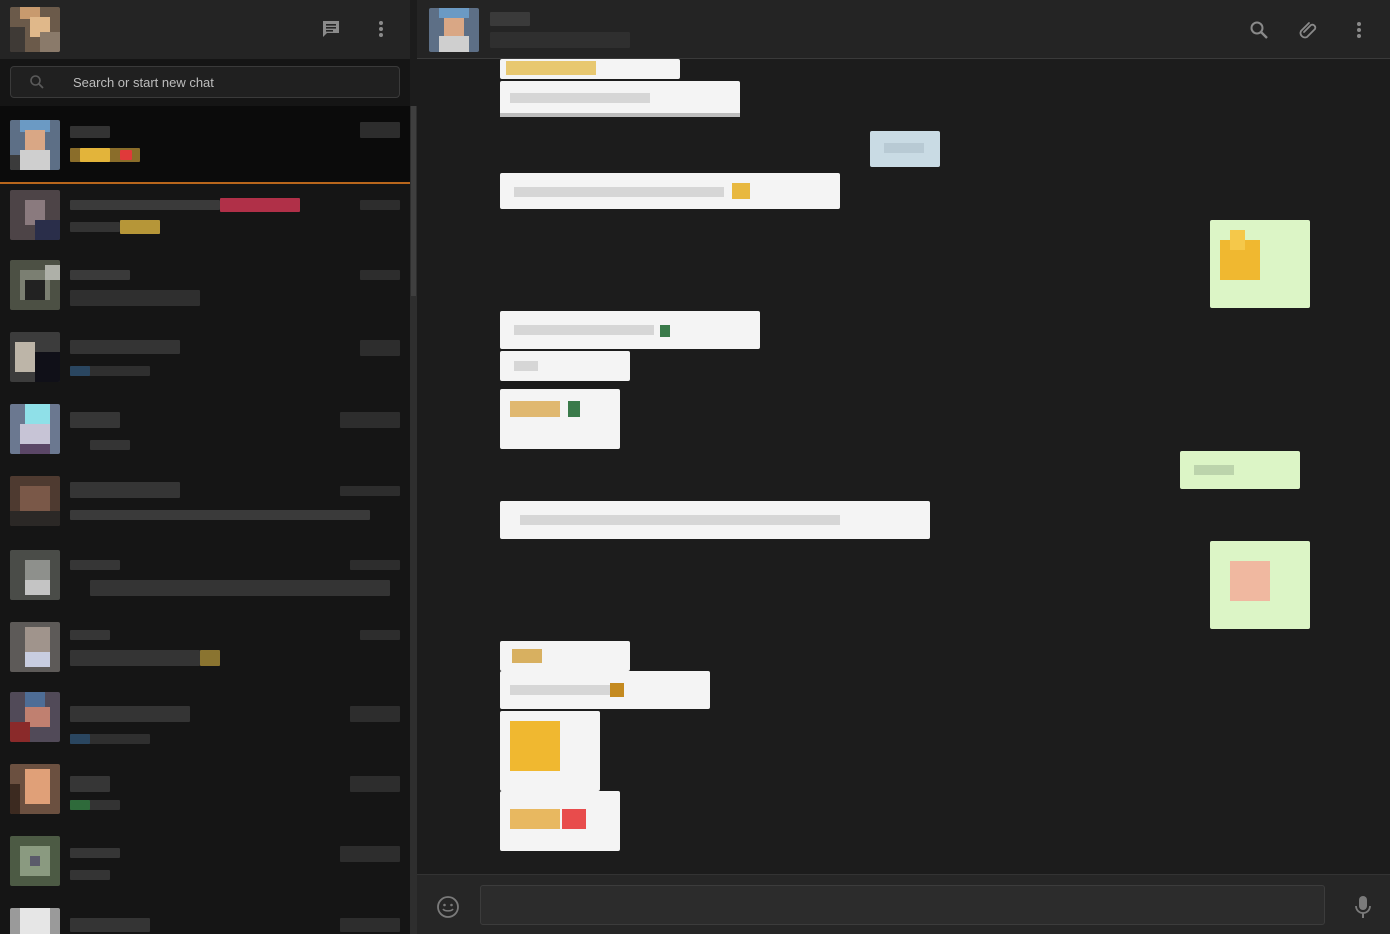 This screenshot has height=934, width=1390. I want to click on conversation-header, so click(903, 29).